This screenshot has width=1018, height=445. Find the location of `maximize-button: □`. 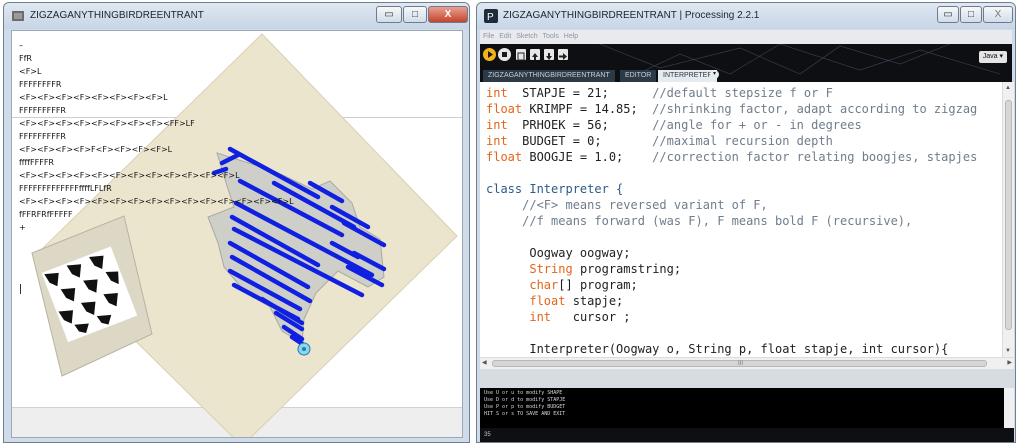

maximize-button: □ is located at coordinates (415, 14).